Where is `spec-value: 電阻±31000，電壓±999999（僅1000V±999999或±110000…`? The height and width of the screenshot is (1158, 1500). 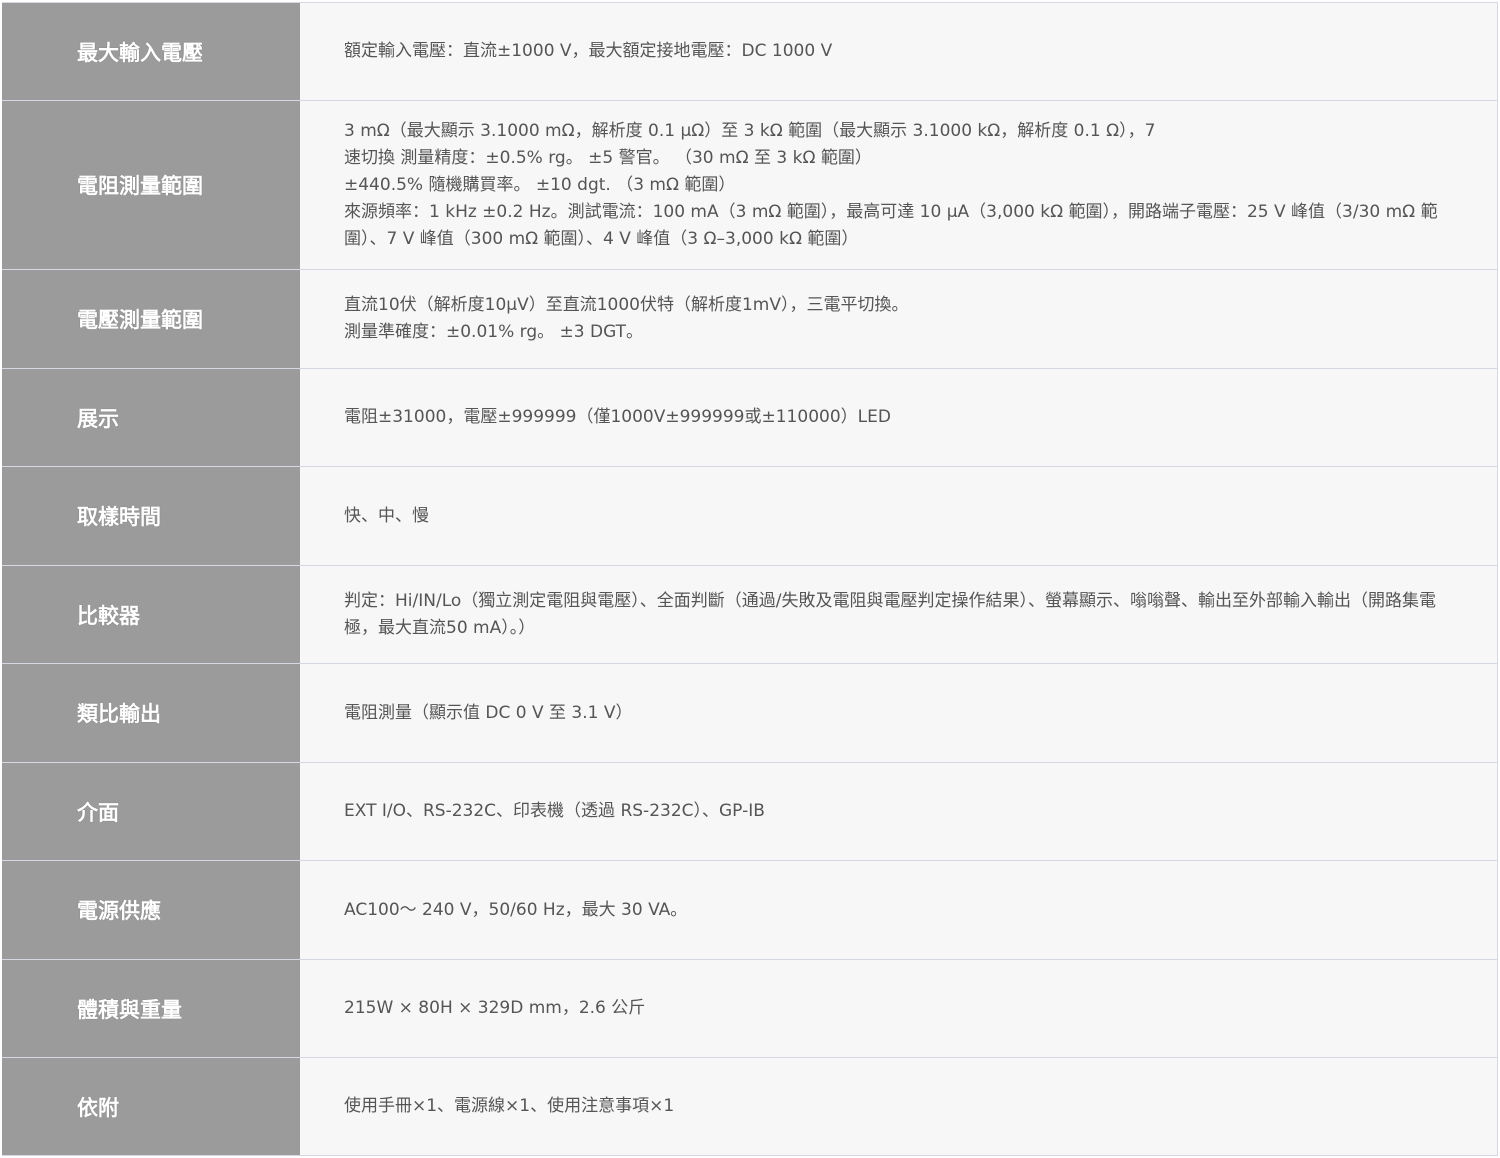 spec-value: 電阻±31000，電壓±999999（僅1000V±999999或±110000… is located at coordinates (899, 417).